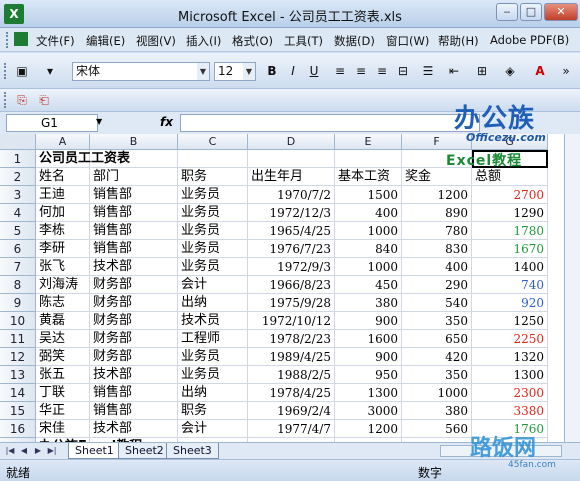  What do you see at coordinates (437, 411) in the screenshot?
I see `cell-F15: 380` at bounding box center [437, 411].